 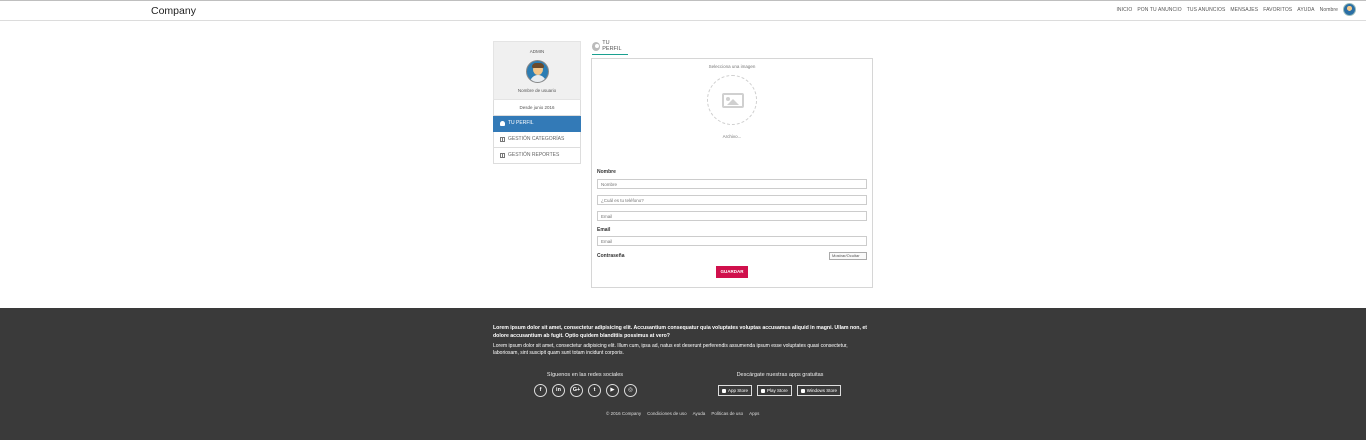 I want to click on twitter-icon: t, so click(x=594, y=390).